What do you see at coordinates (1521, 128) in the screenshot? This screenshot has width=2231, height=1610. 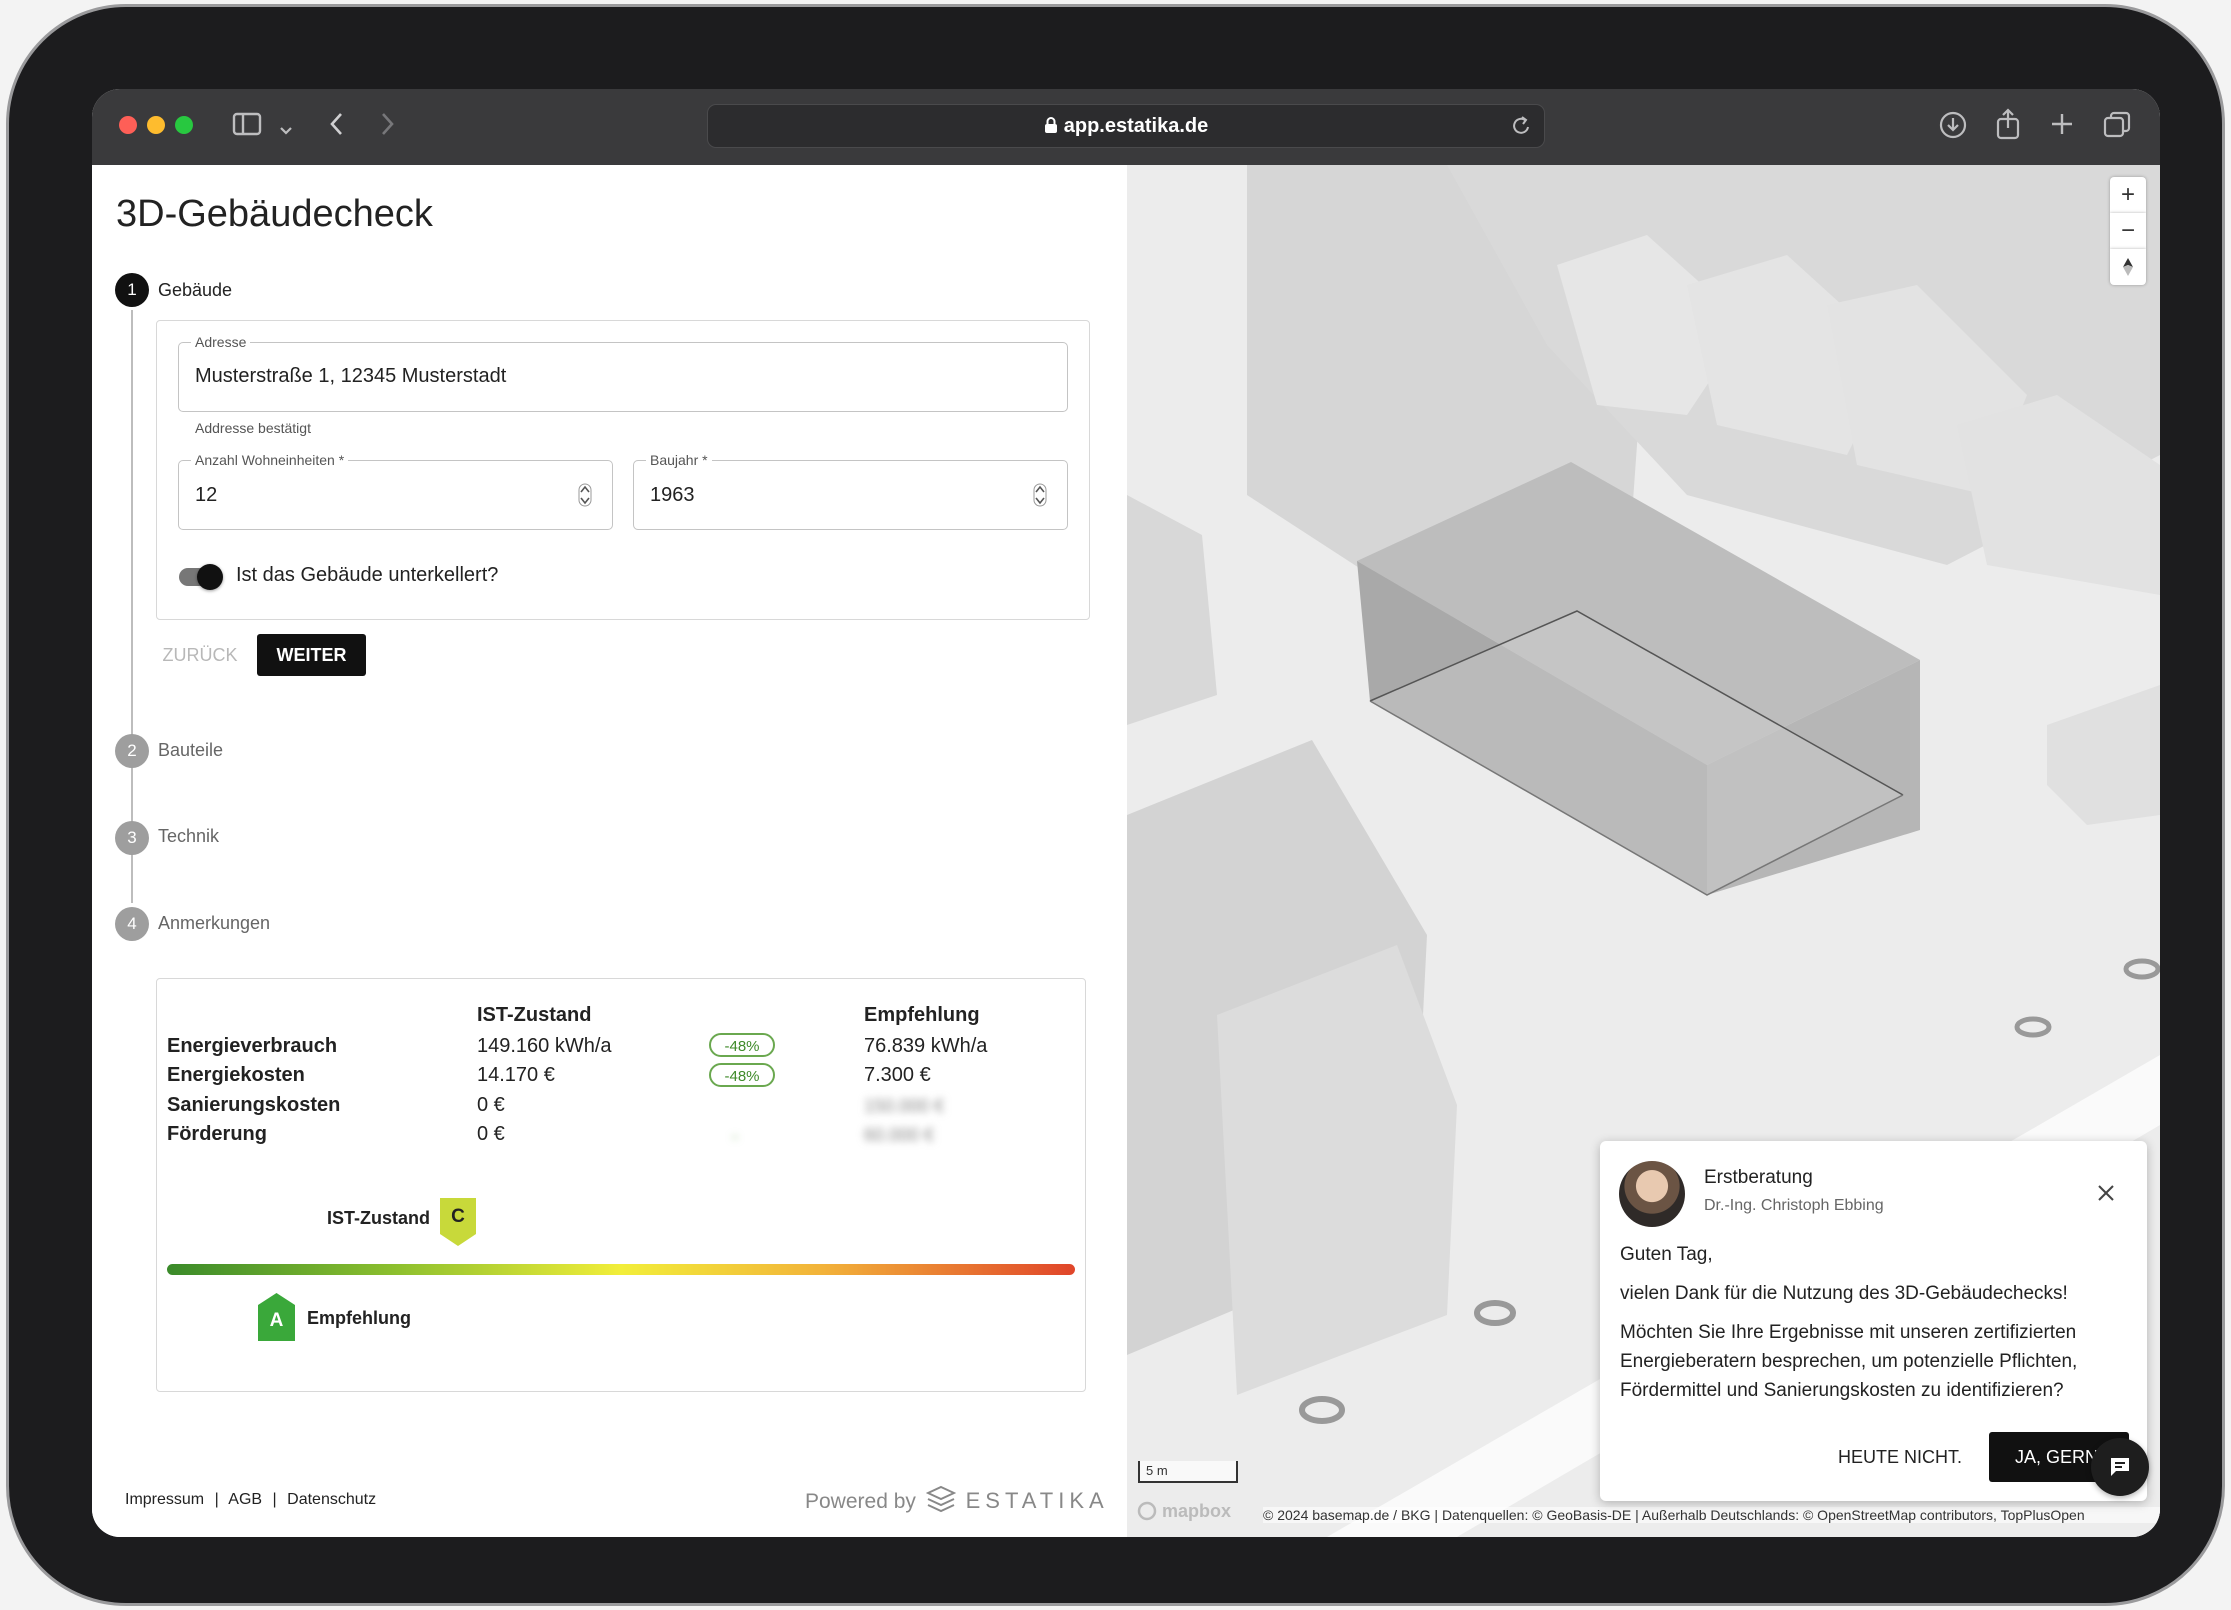 I see `reload-icon` at bounding box center [1521, 128].